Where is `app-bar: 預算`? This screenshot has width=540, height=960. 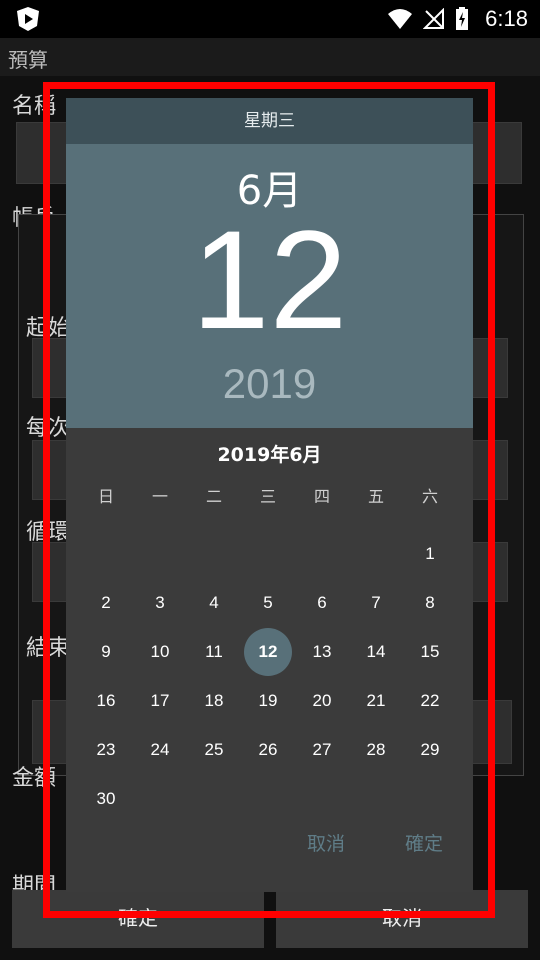
app-bar: 預算 is located at coordinates (270, 57).